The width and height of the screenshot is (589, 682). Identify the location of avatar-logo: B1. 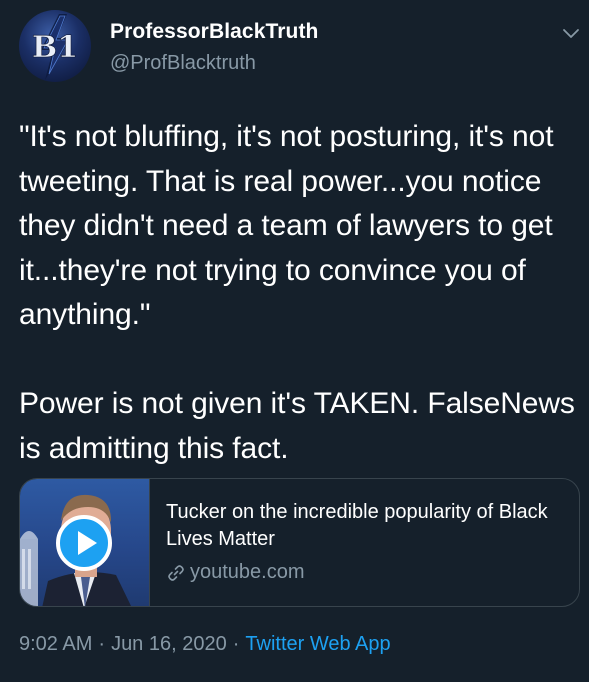
(55, 47).